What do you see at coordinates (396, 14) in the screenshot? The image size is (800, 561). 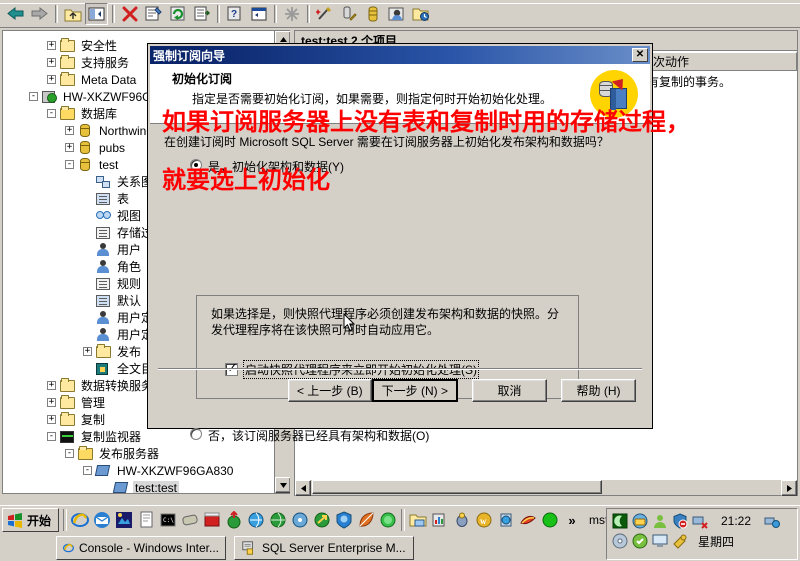 I see `manage-users-button` at bounding box center [396, 14].